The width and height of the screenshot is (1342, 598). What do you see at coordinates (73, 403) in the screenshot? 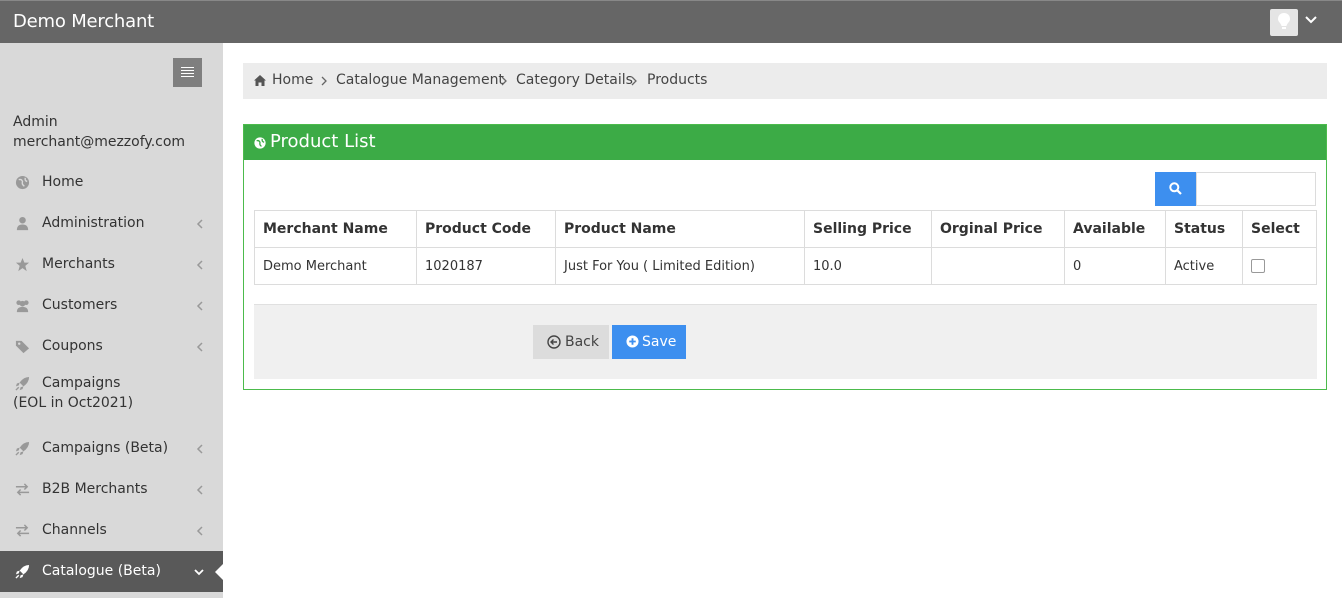
I see `sidebar-item-sublabel: (EOL in Oct2021)` at bounding box center [73, 403].